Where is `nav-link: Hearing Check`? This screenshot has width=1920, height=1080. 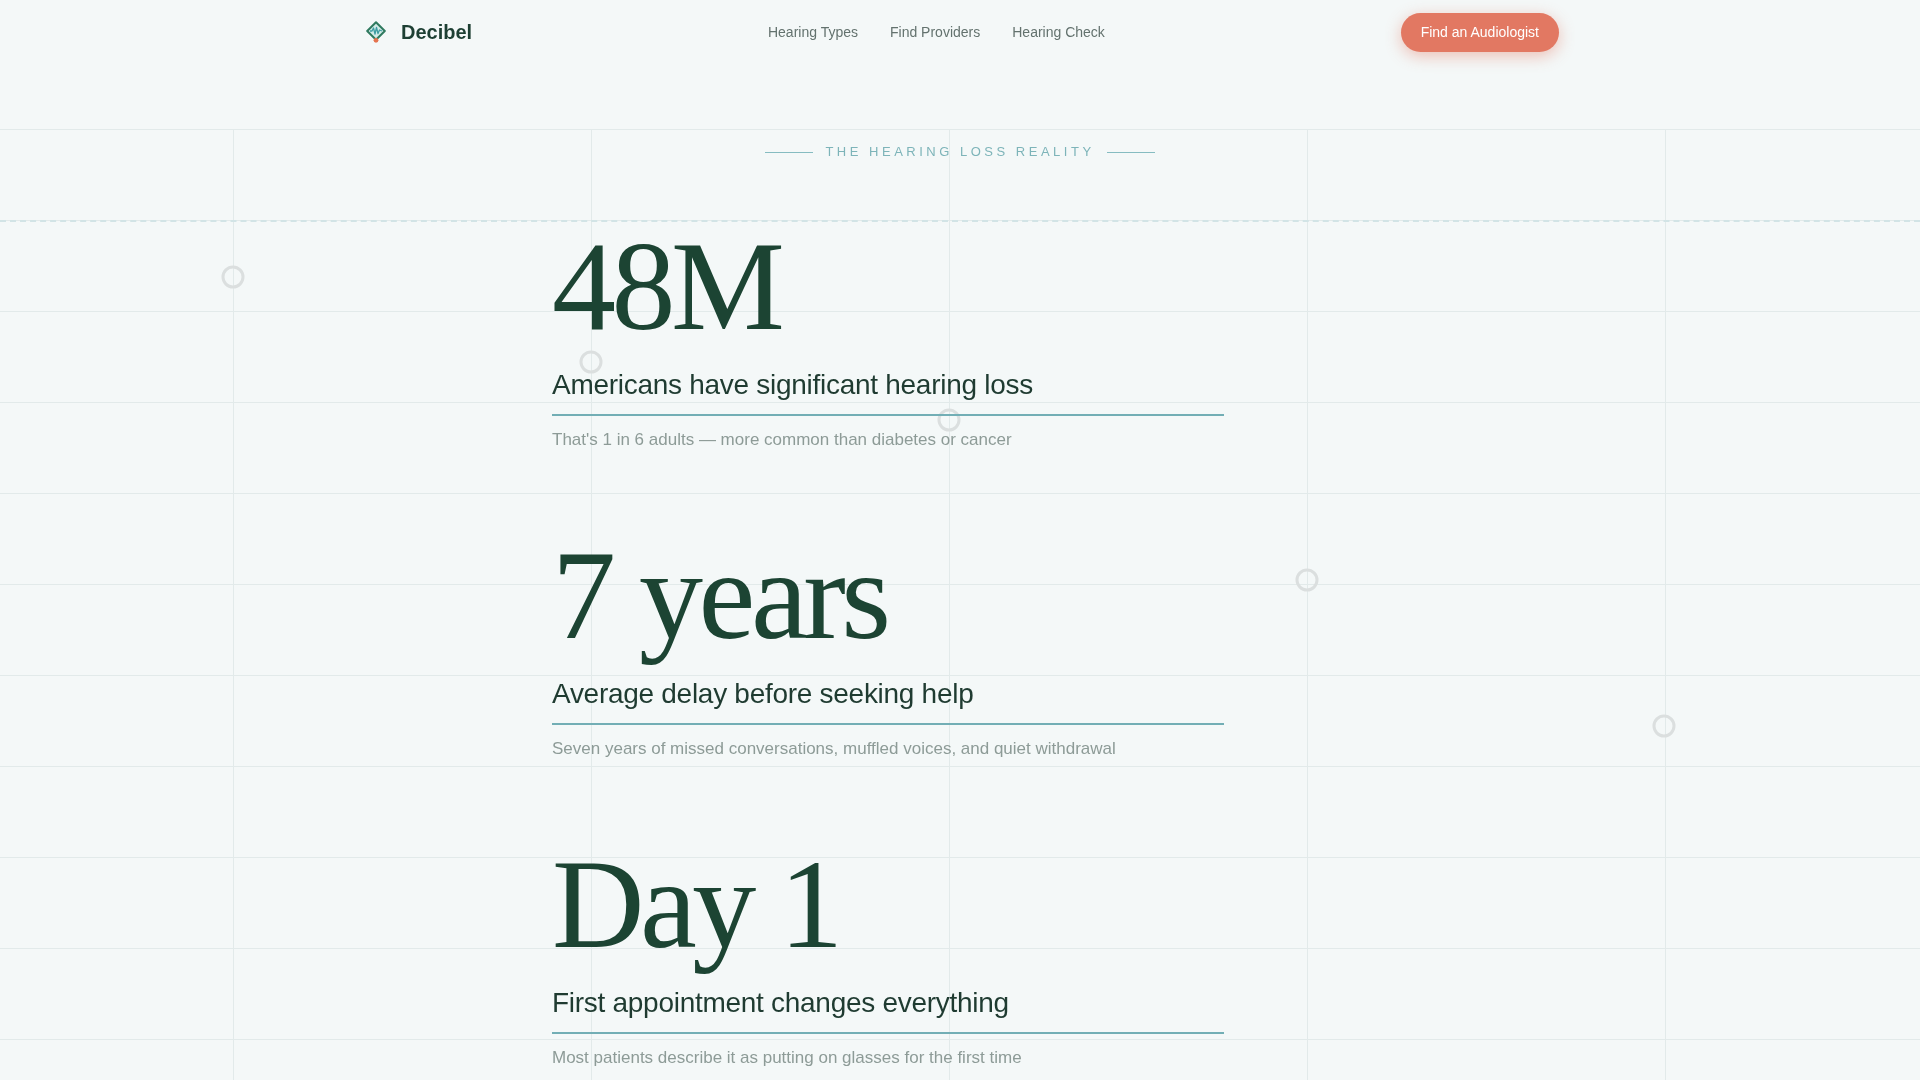 nav-link: Hearing Check is located at coordinates (1058, 32).